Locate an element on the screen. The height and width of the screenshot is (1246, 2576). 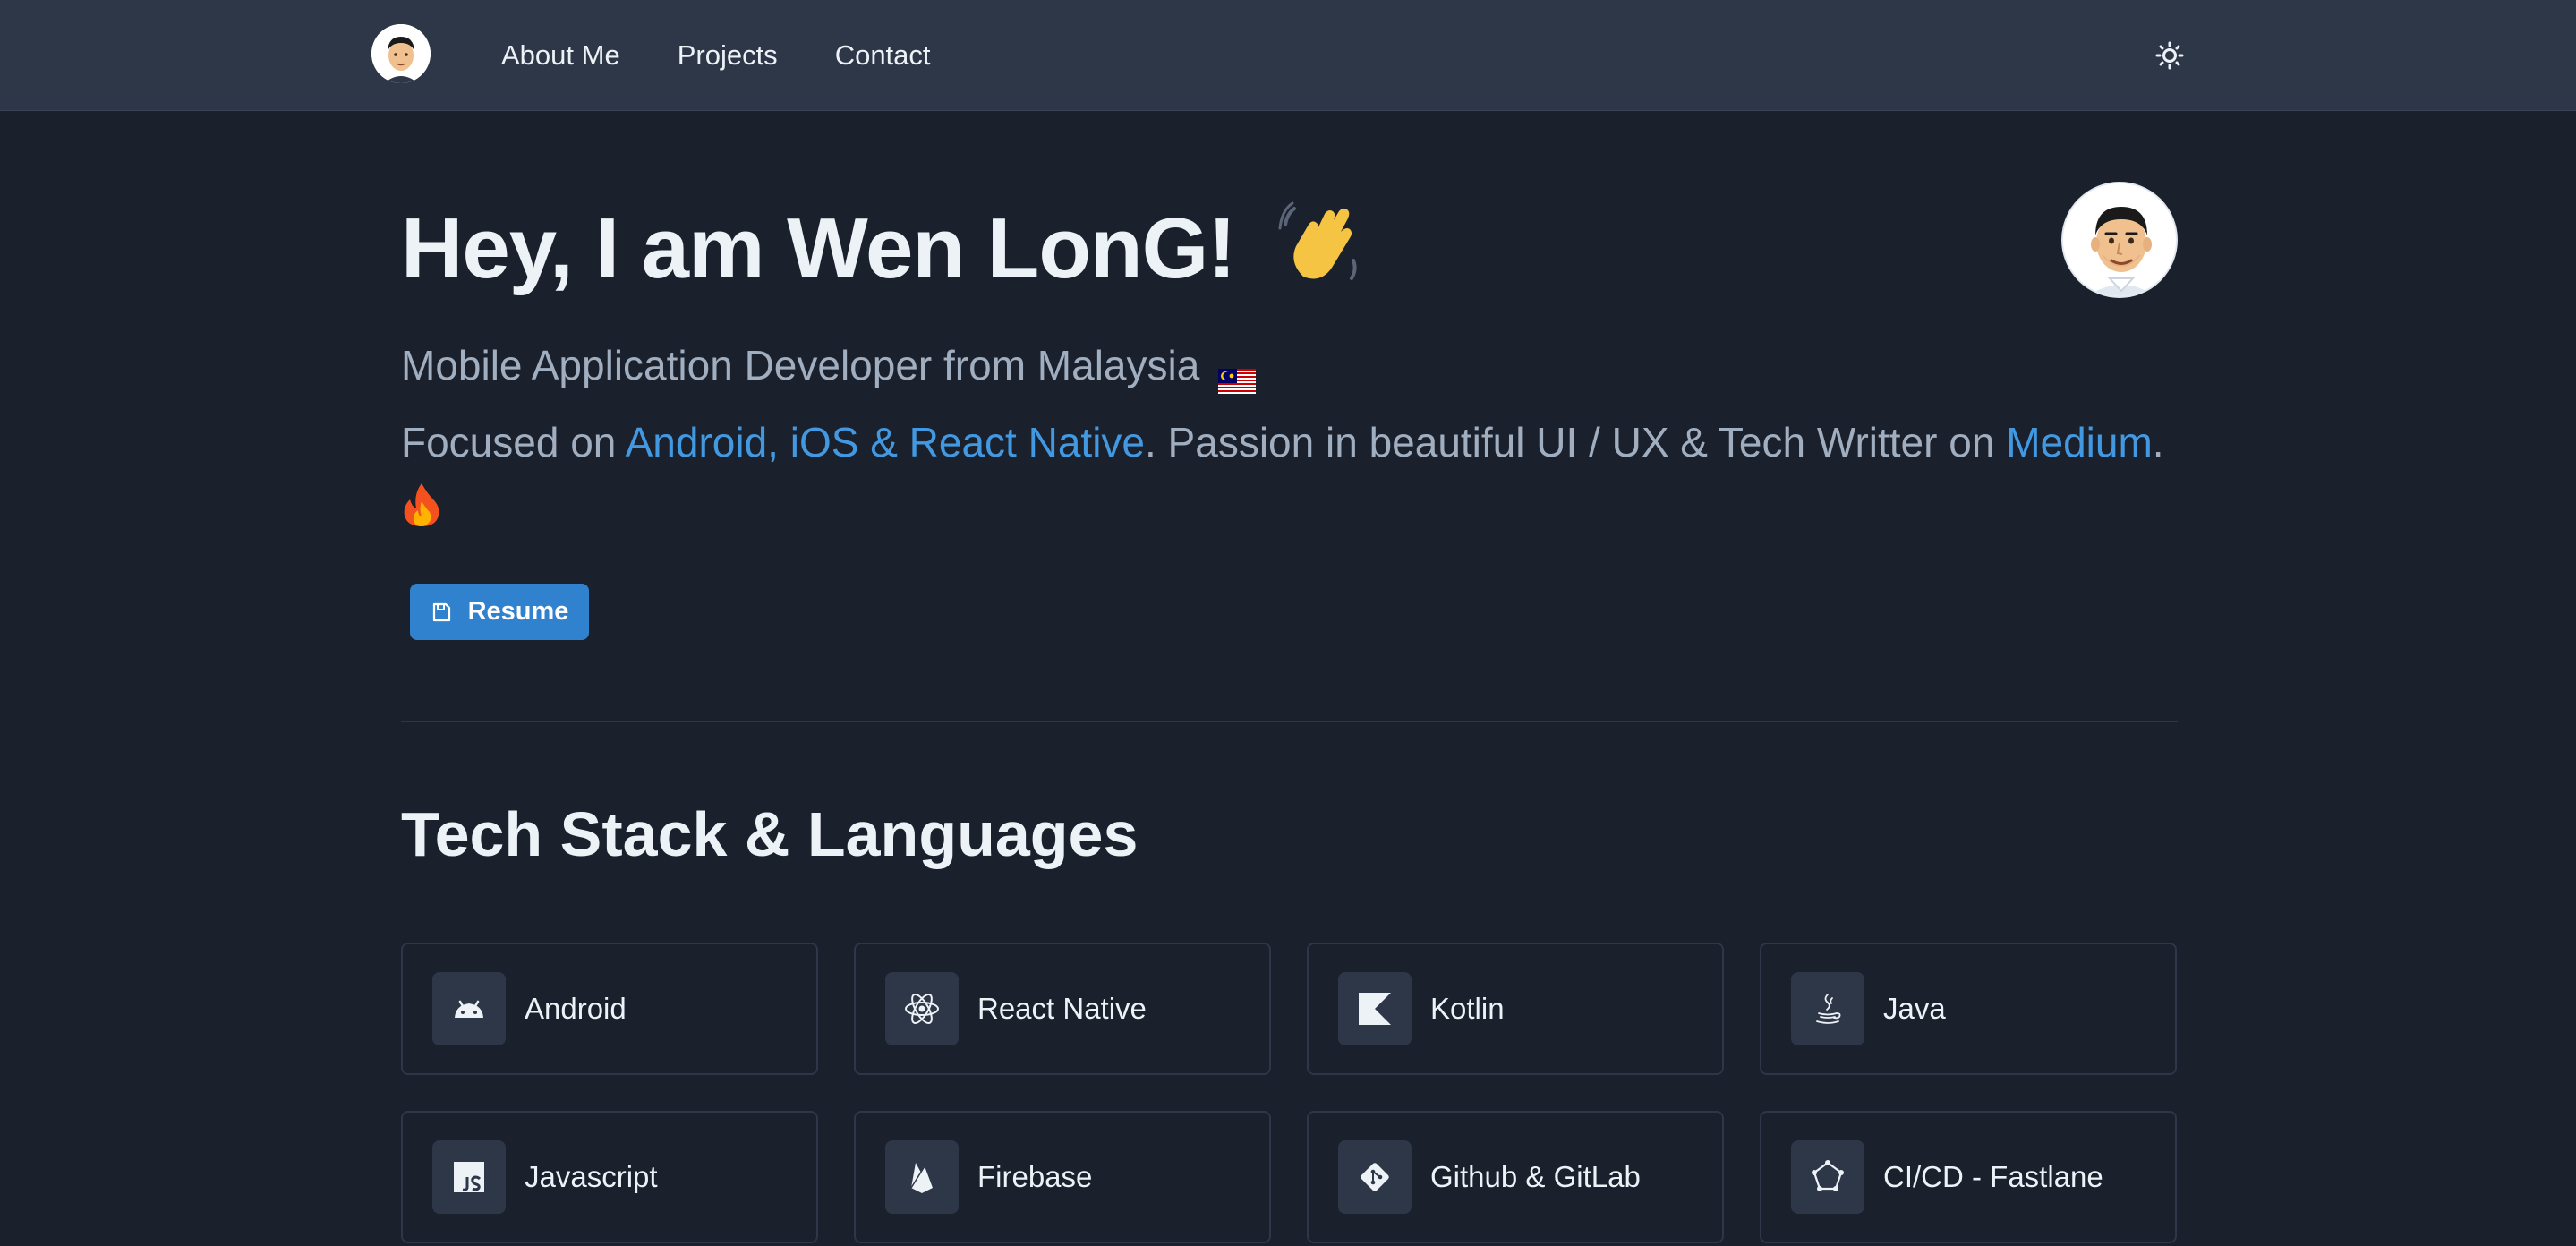
stack-label: Kotlin is located at coordinates (1467, 1008).